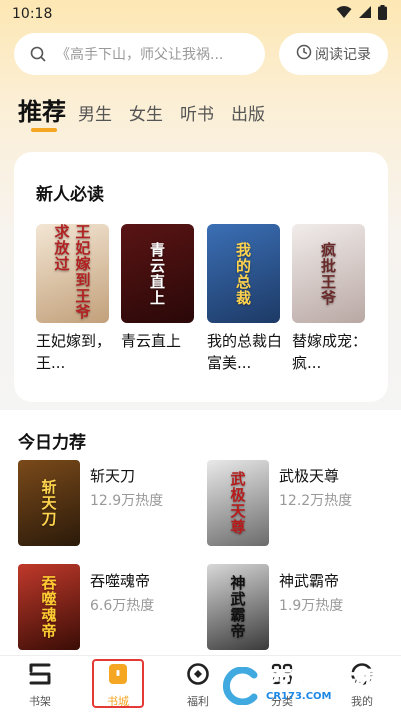 This screenshot has width=401, height=713. What do you see at coordinates (95, 112) in the screenshot?
I see `tab-male: 男生` at bounding box center [95, 112].